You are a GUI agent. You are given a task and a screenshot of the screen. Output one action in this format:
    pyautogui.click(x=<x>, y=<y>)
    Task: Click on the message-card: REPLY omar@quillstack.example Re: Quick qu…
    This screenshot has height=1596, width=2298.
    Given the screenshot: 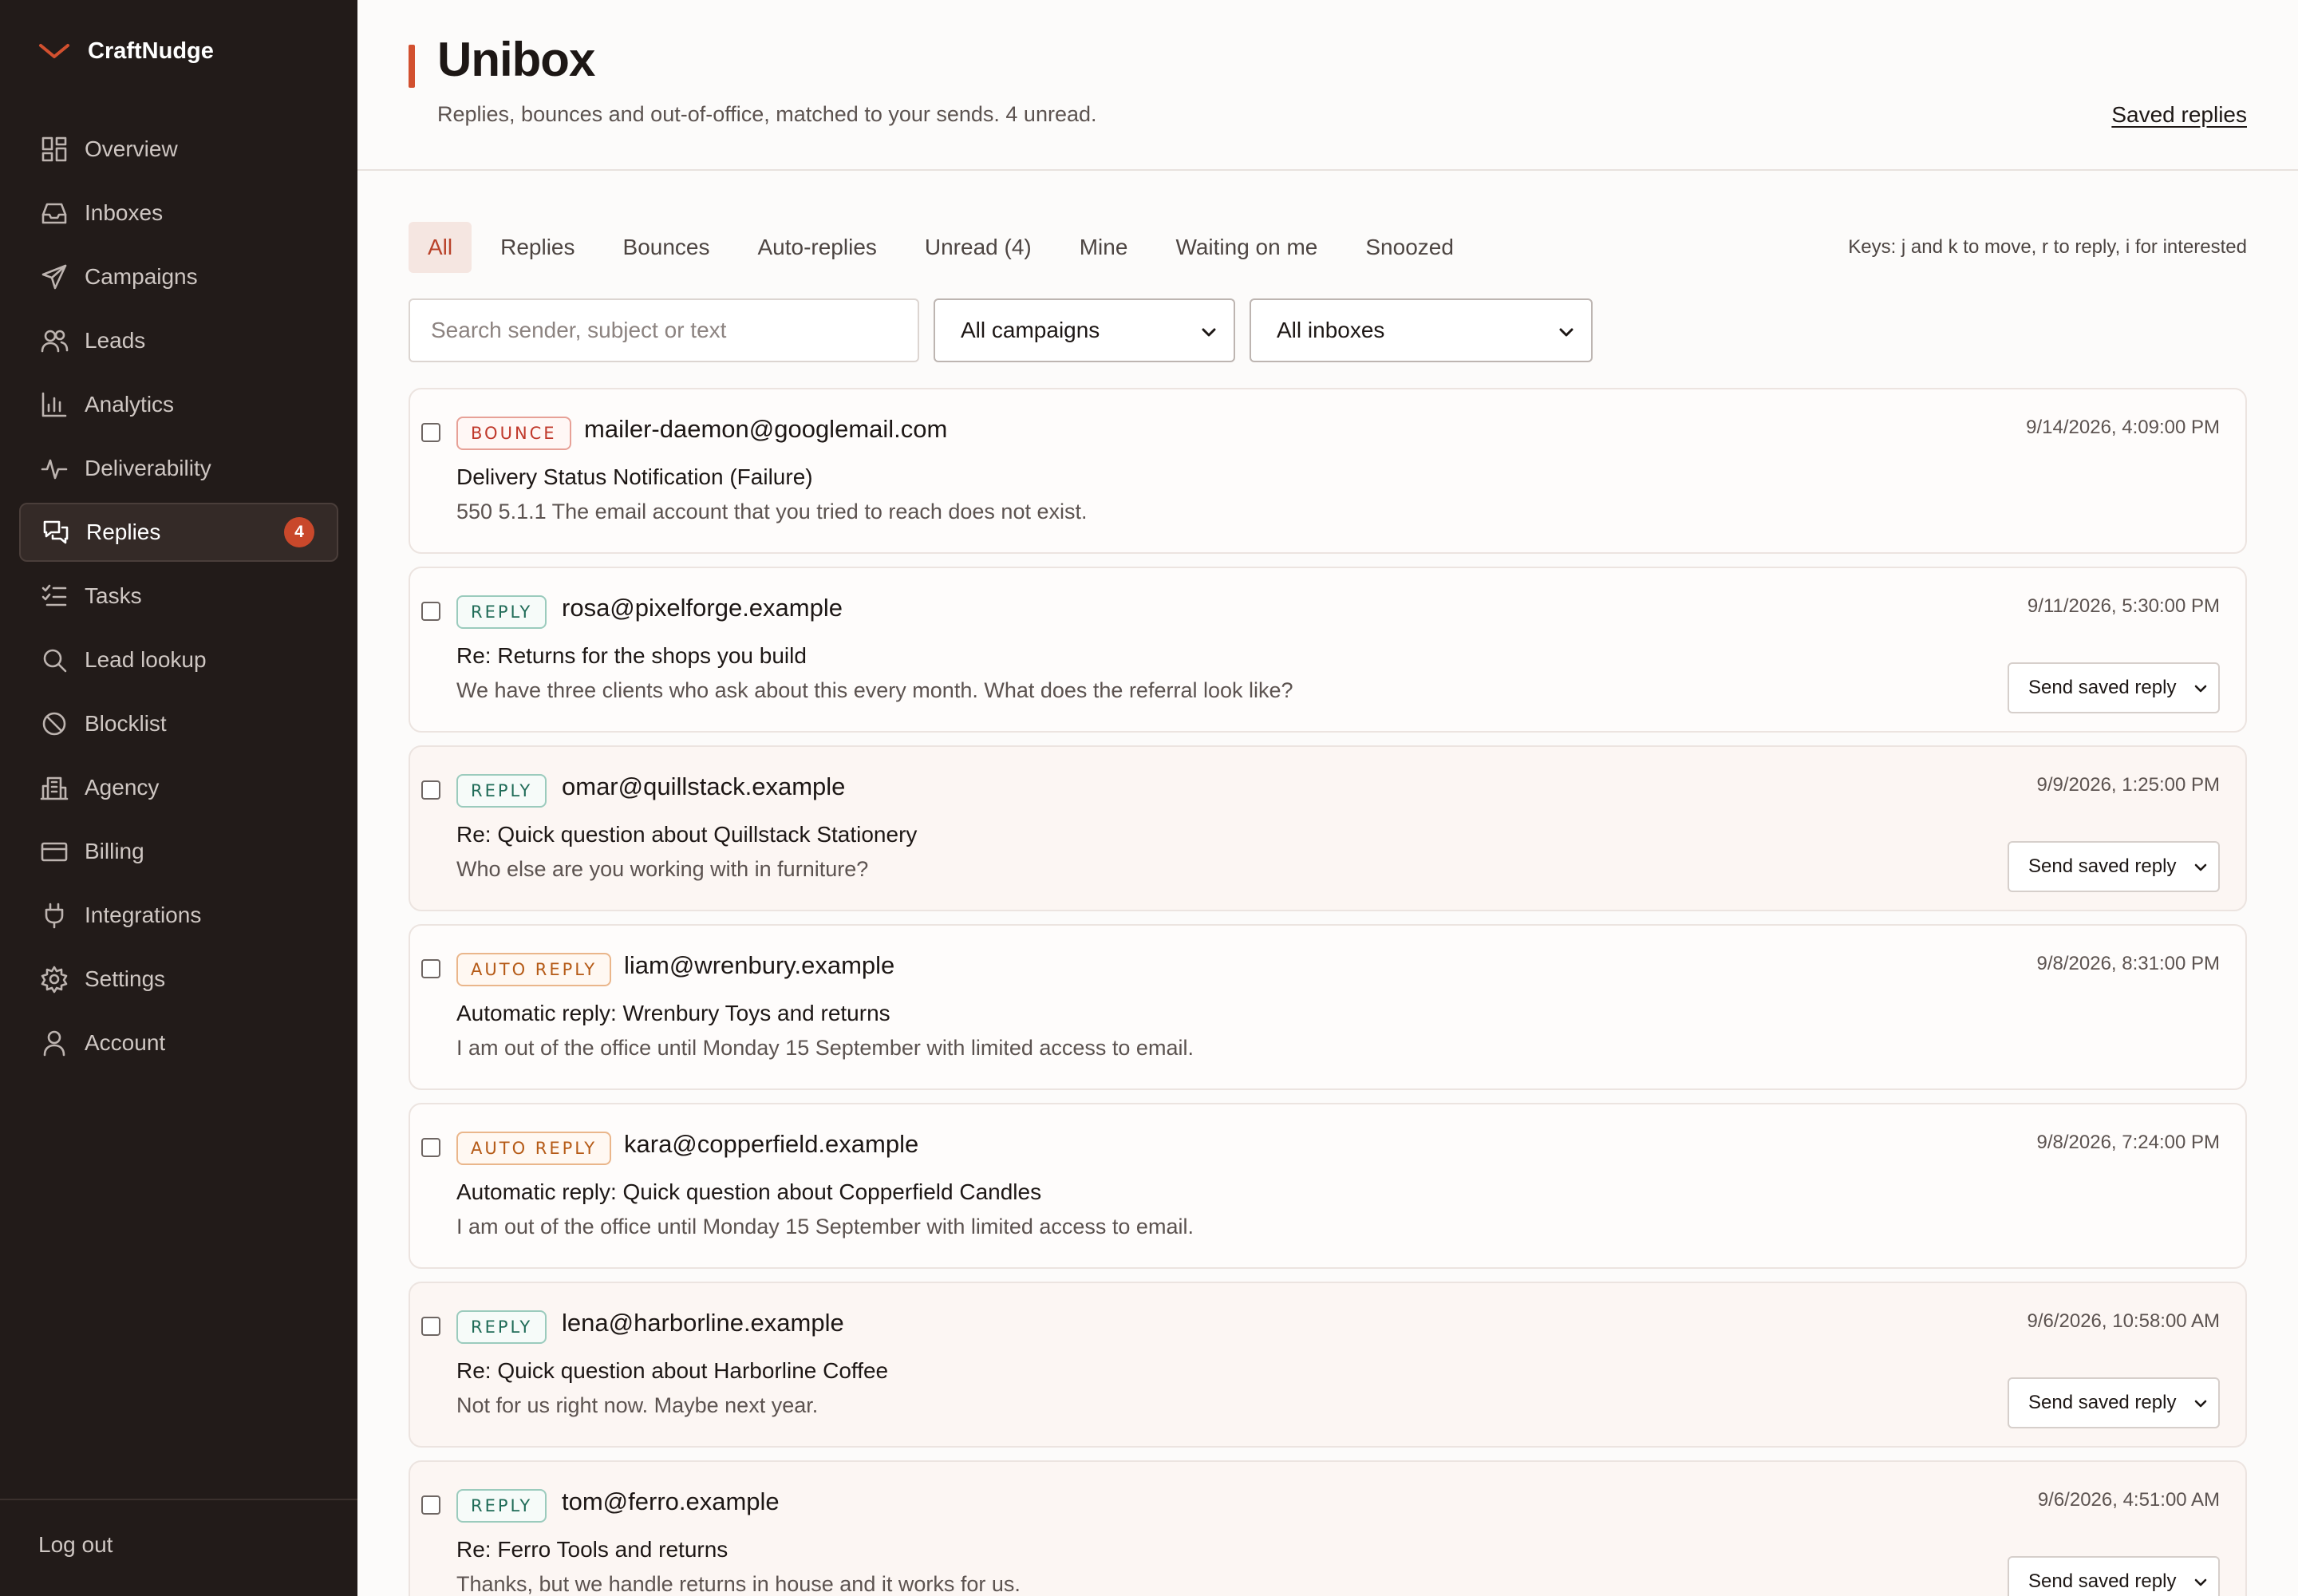 What is the action you would take?
    pyautogui.click(x=1328, y=828)
    